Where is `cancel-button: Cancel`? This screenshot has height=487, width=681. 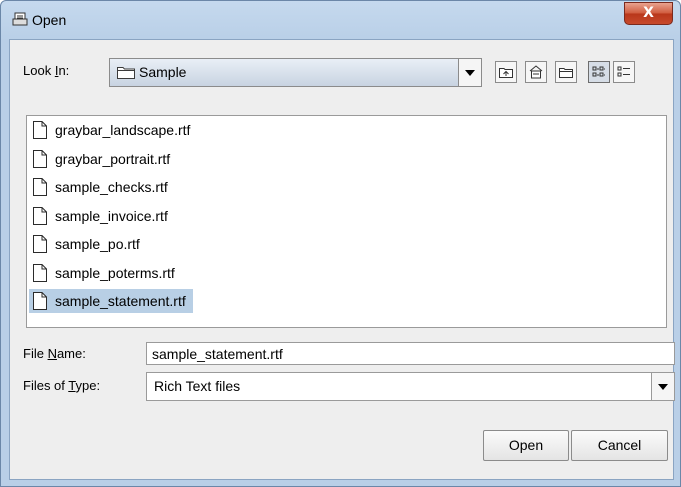 cancel-button: Cancel is located at coordinates (619, 445).